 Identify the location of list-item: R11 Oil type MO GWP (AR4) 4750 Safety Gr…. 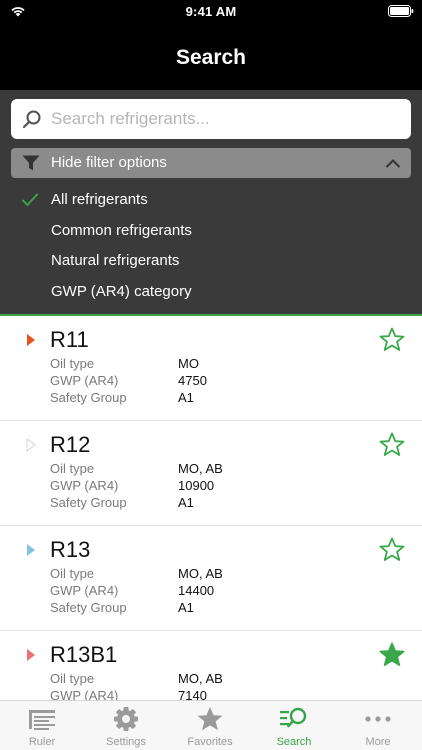
(211, 368).